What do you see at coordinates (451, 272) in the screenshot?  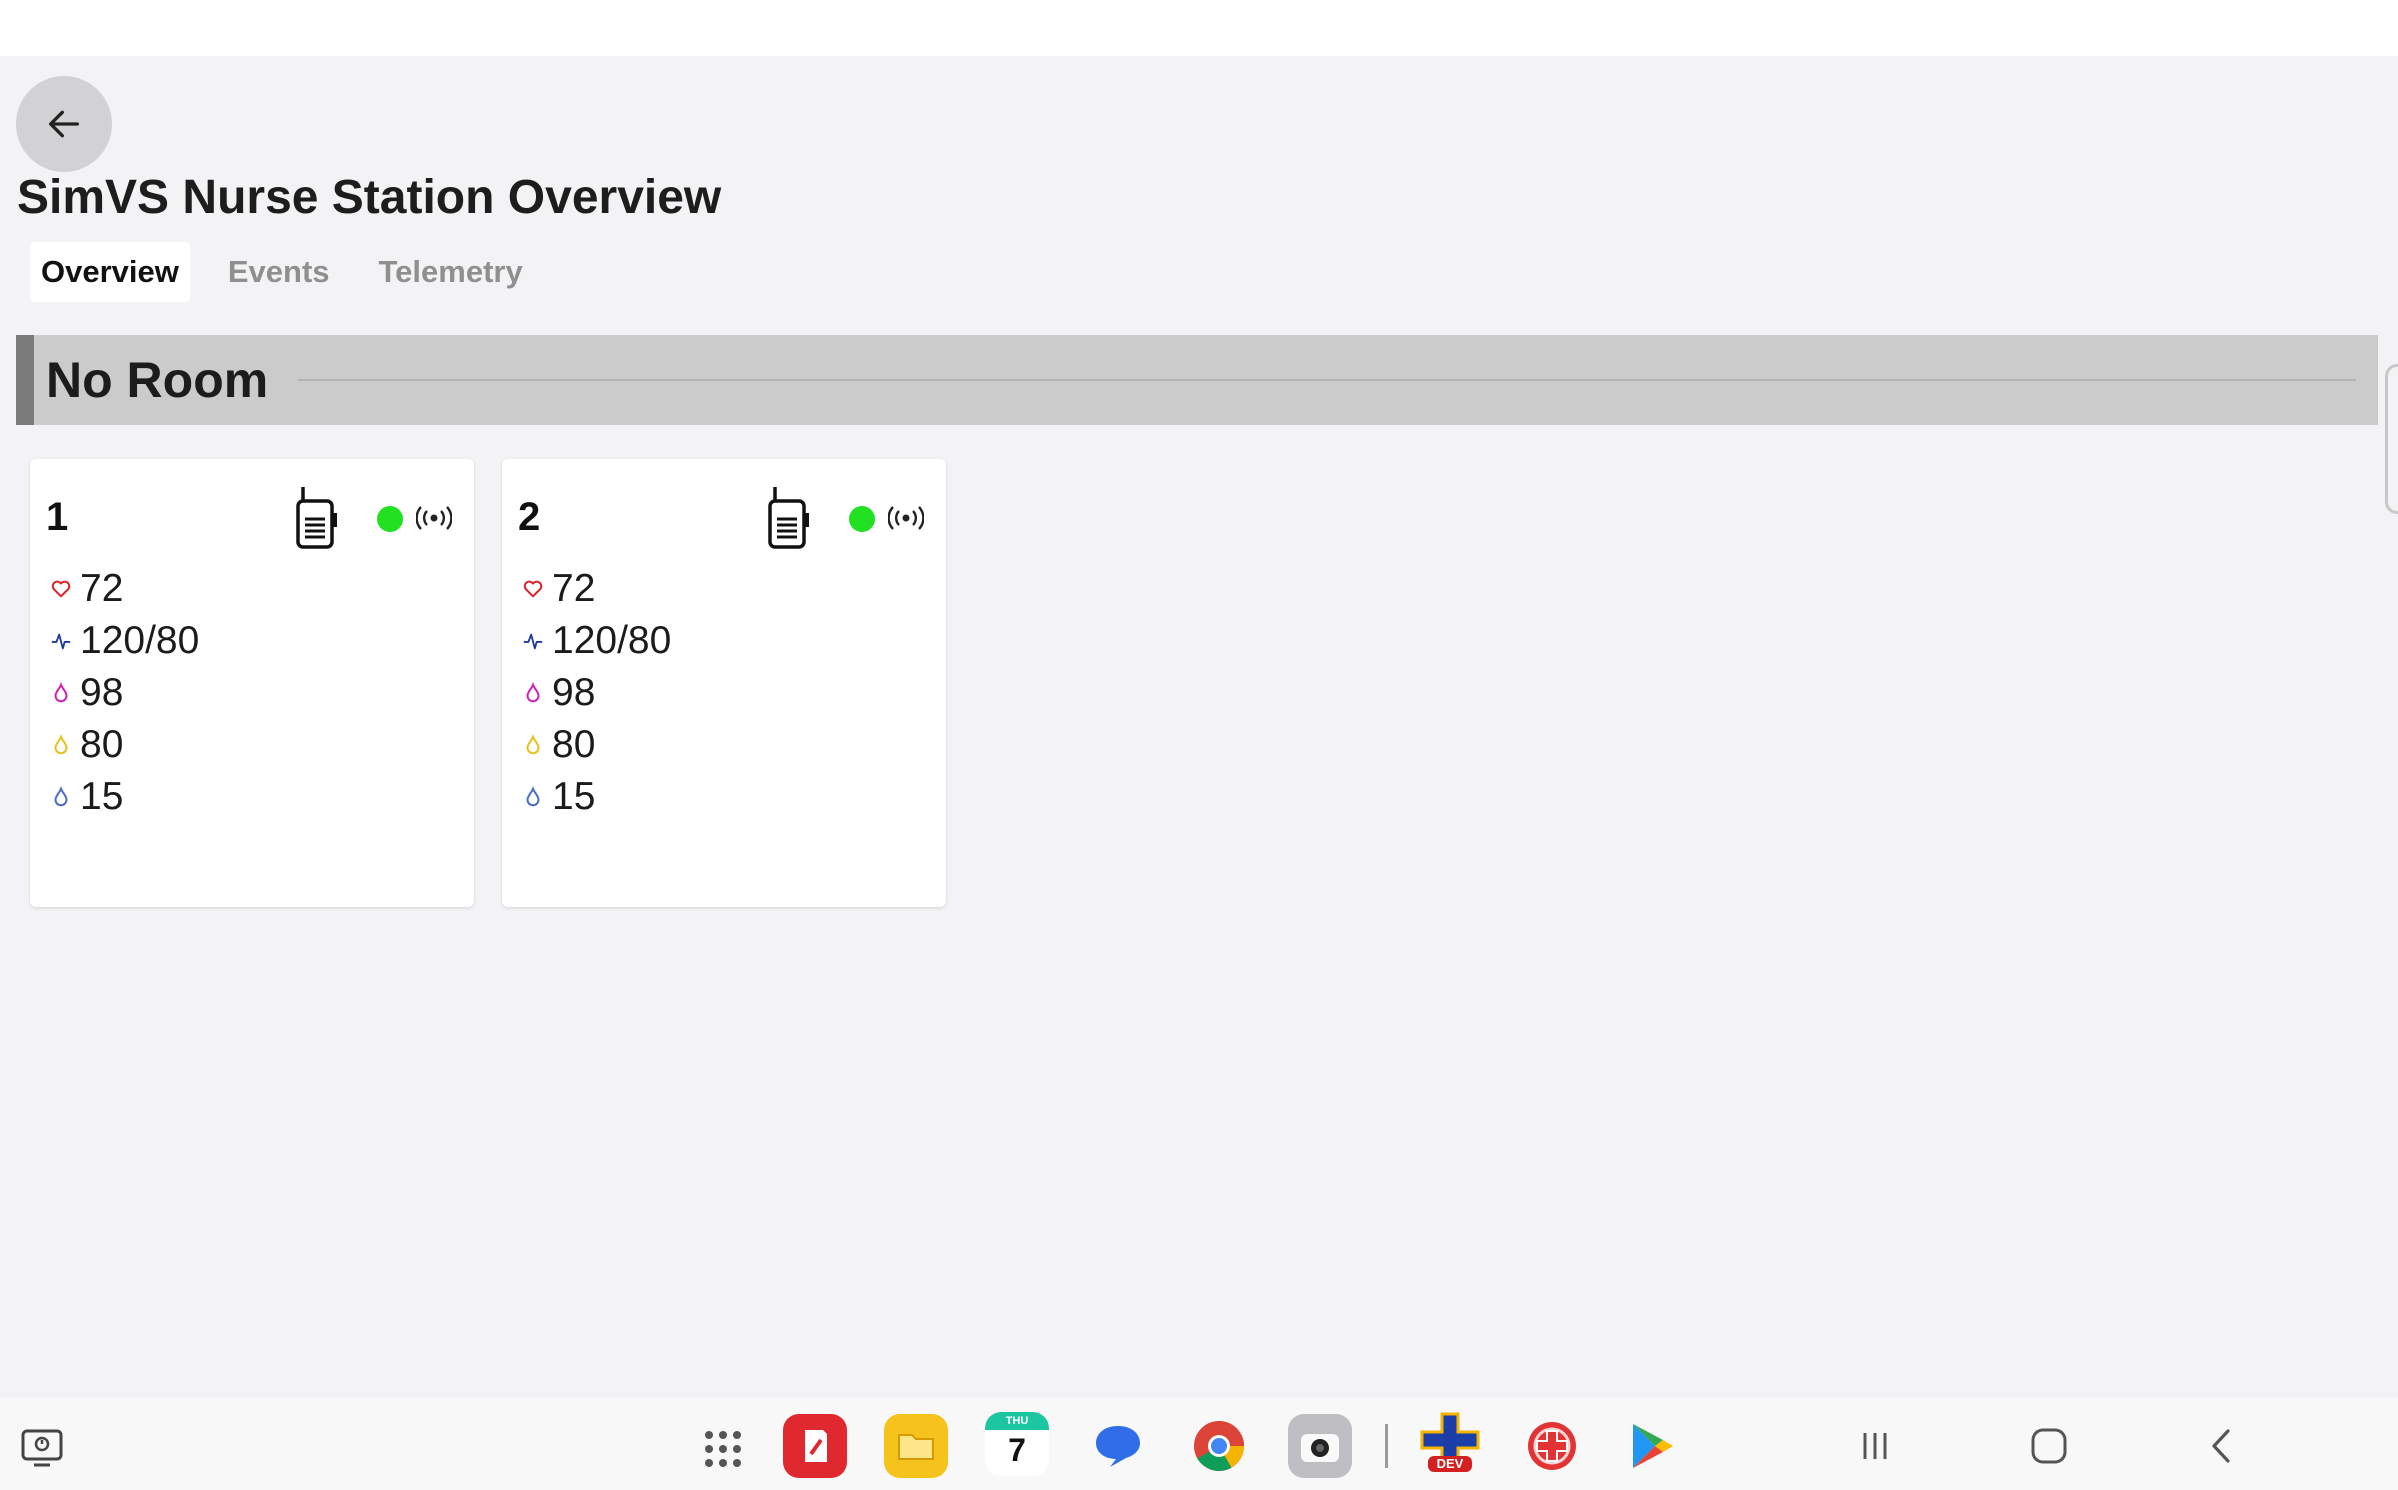 I see `tab-telemetry: Telemetry` at bounding box center [451, 272].